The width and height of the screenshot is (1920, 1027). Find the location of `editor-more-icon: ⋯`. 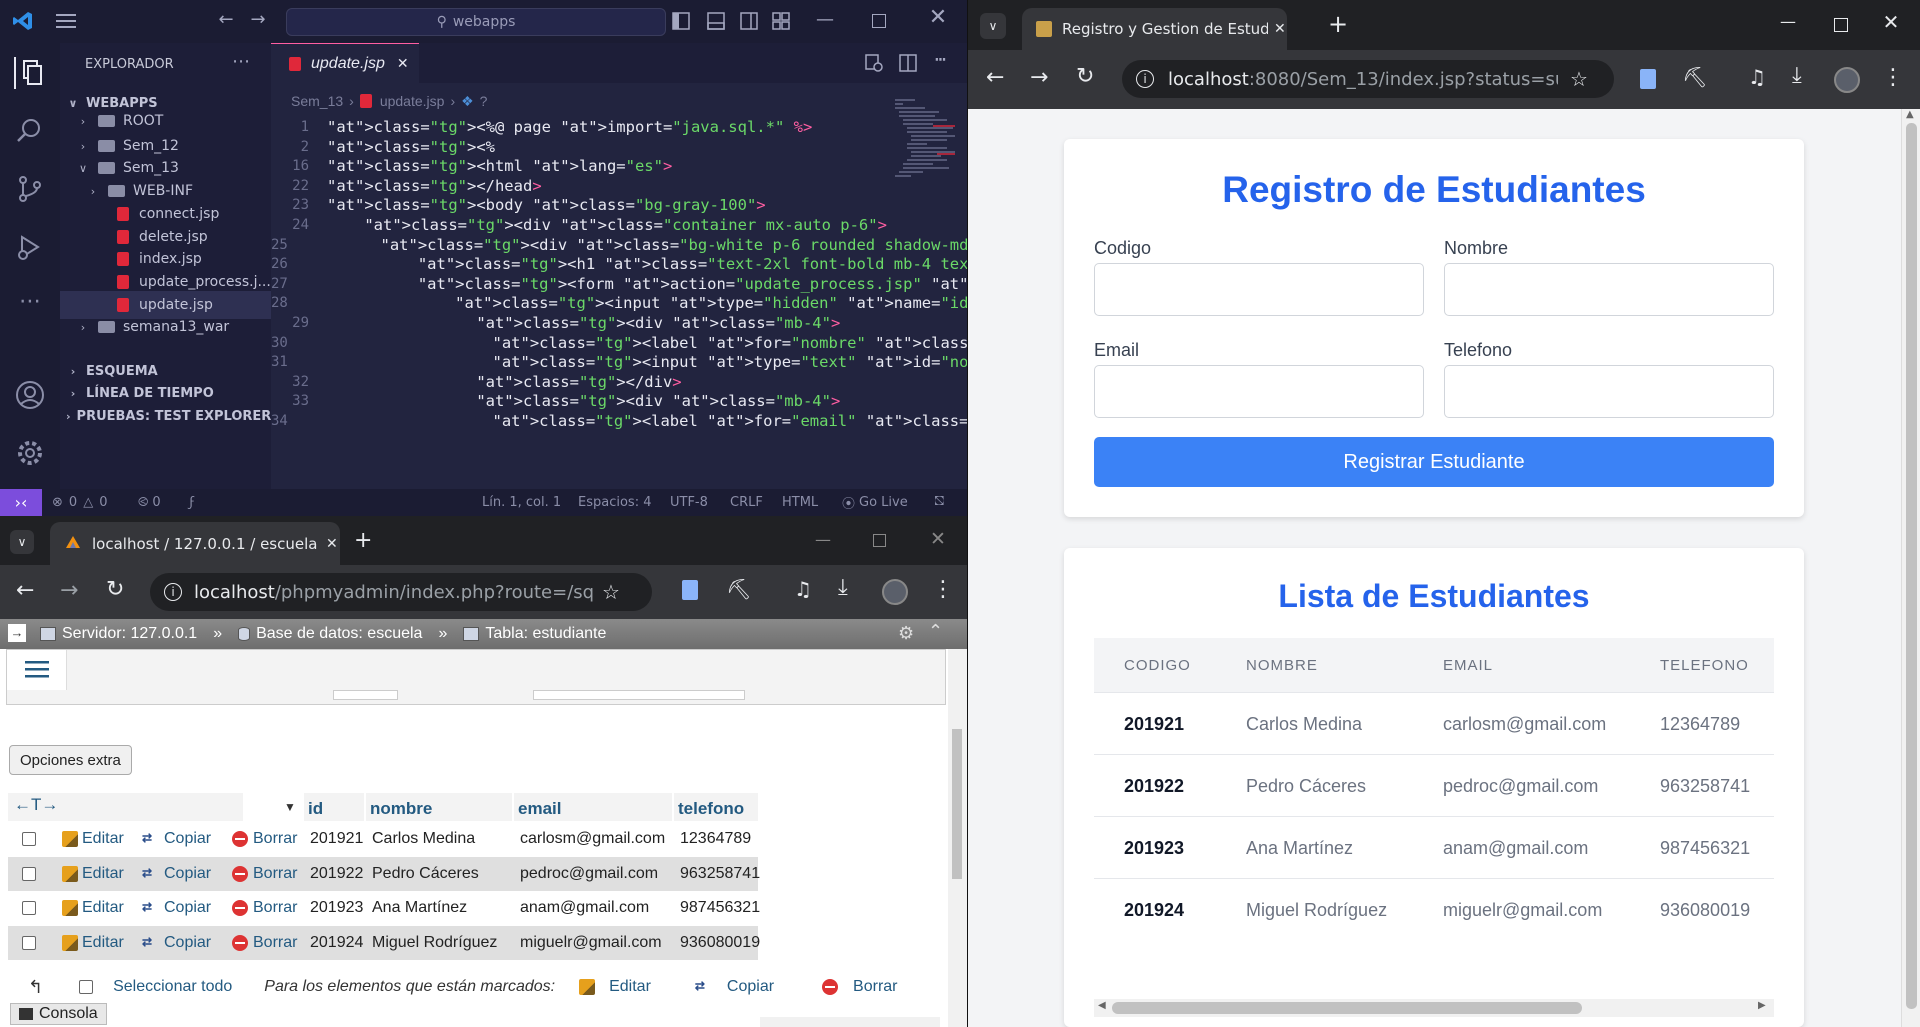

editor-more-icon: ⋯ is located at coordinates (940, 59).